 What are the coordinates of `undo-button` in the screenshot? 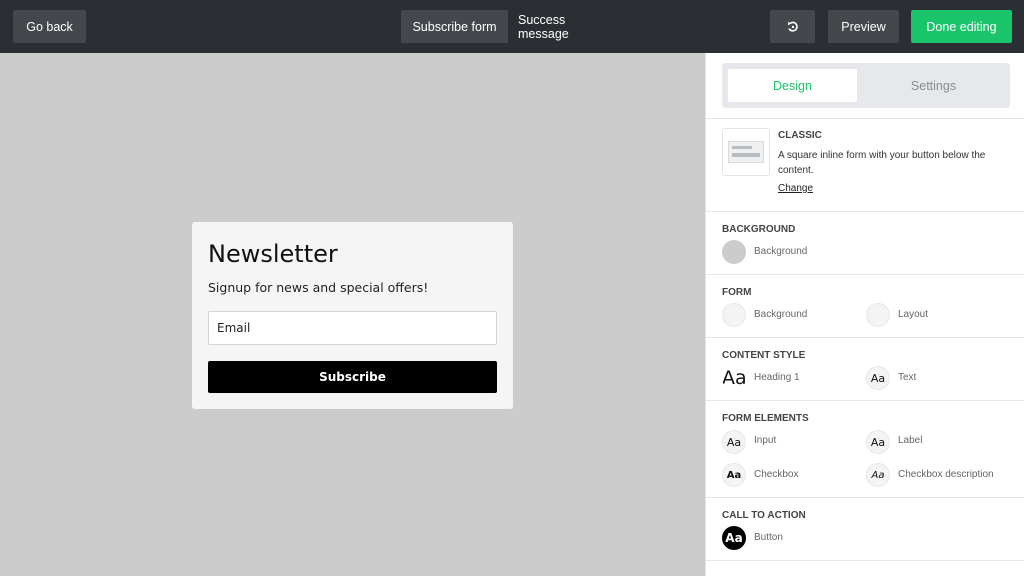 It's located at (792, 26).